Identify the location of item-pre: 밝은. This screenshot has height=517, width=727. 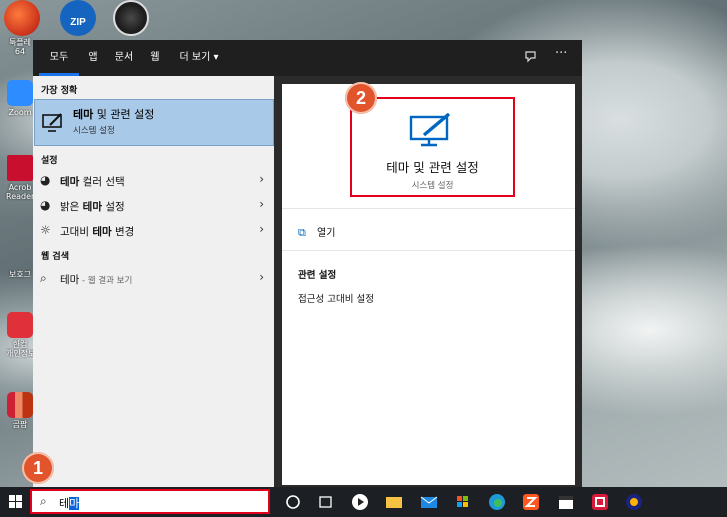
(71, 207).